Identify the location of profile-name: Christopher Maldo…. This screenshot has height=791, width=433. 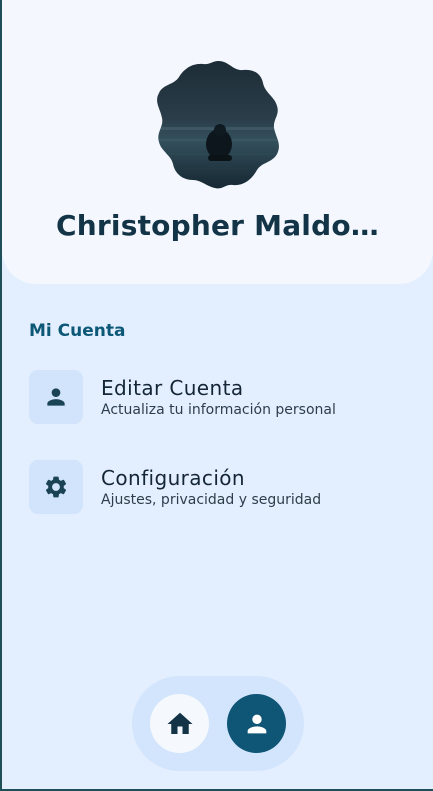
(217, 225).